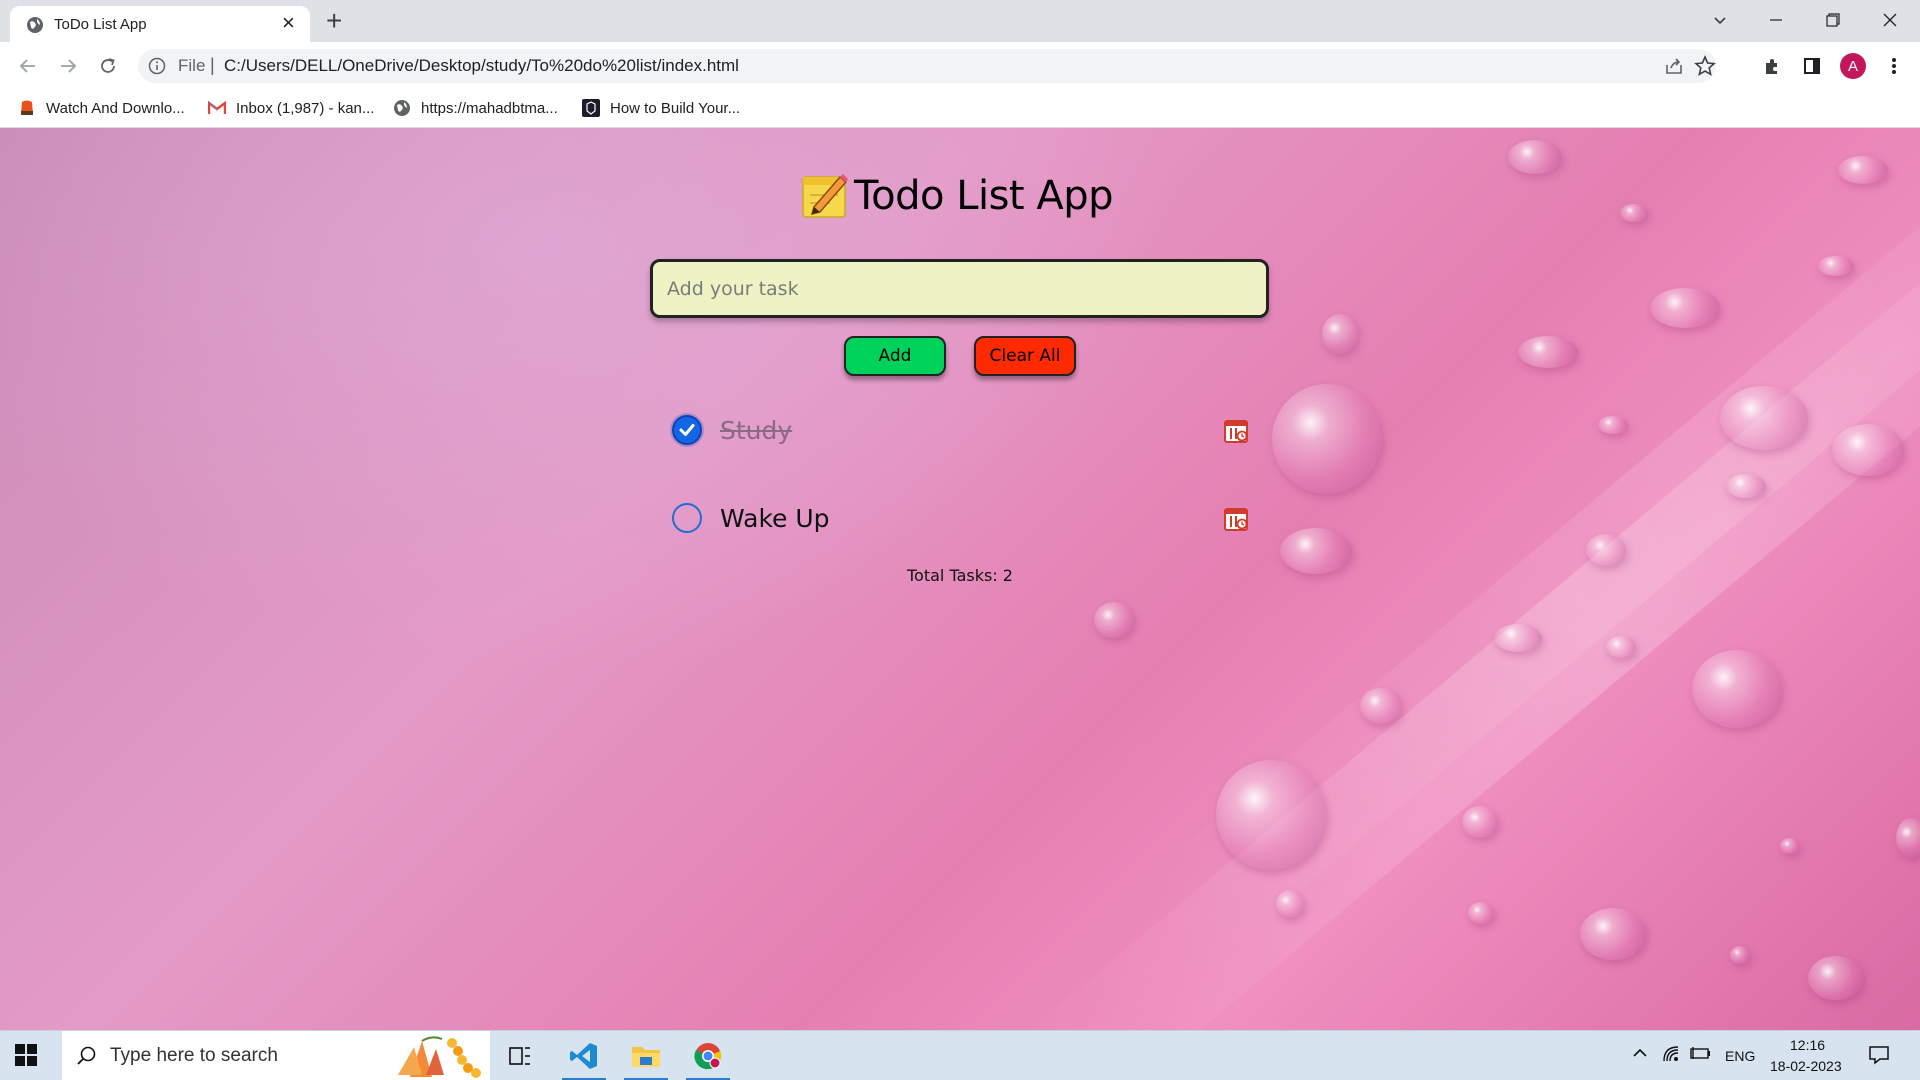 This screenshot has height=1080, width=1920. Describe the element at coordinates (959, 288) in the screenshot. I see `task-input` at that location.